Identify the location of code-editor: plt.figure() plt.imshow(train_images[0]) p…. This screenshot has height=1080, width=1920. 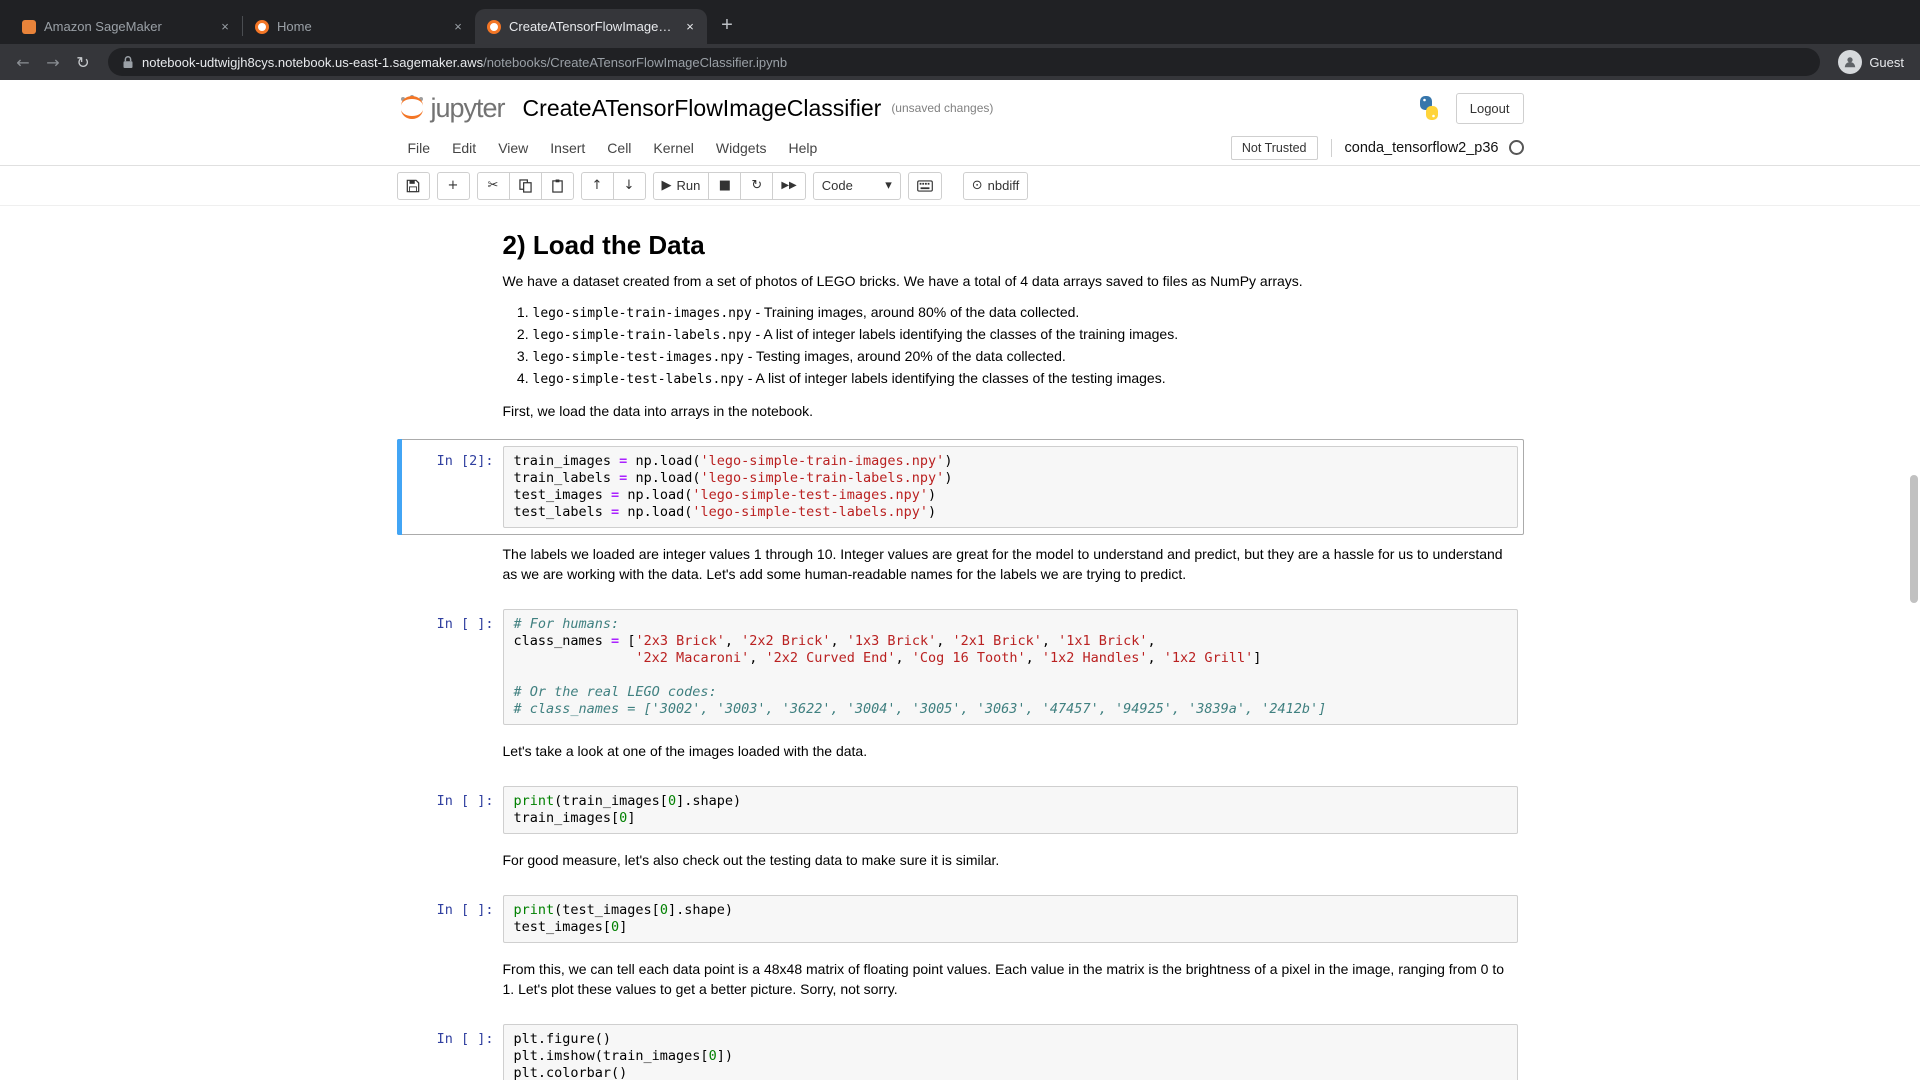
(1010, 1055).